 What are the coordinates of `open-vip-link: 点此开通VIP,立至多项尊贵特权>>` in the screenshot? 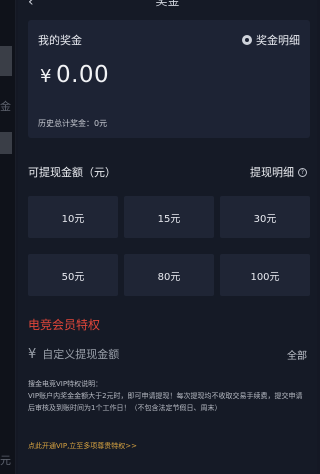 It's located at (82, 446).